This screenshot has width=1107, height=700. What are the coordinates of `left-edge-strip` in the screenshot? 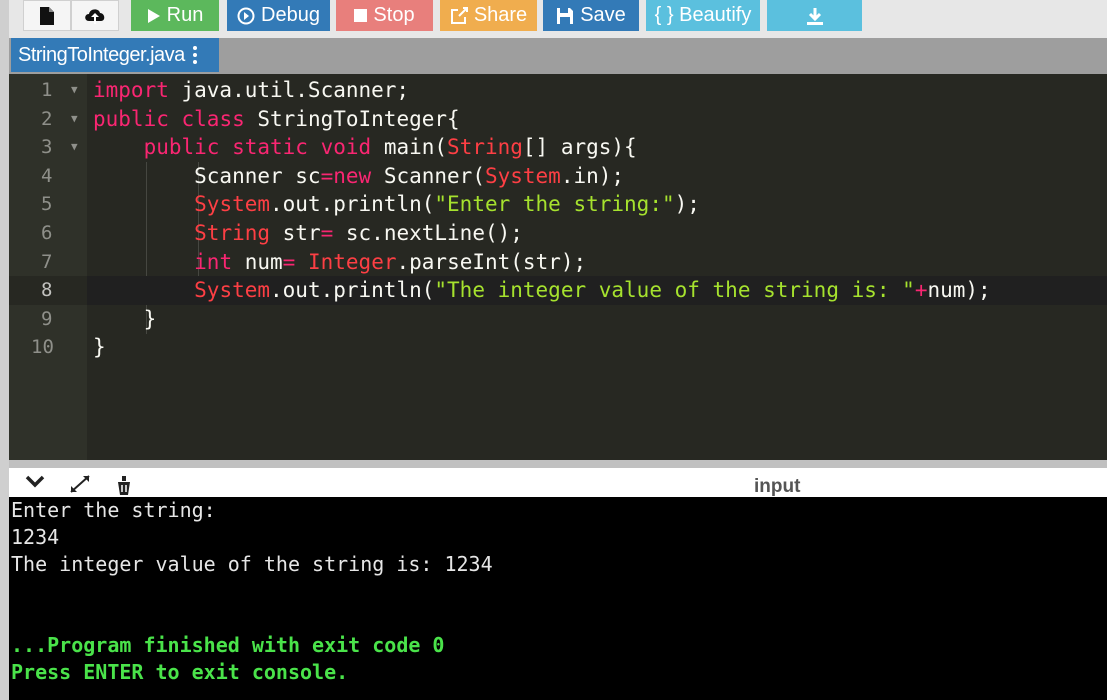 It's located at (4, 350).